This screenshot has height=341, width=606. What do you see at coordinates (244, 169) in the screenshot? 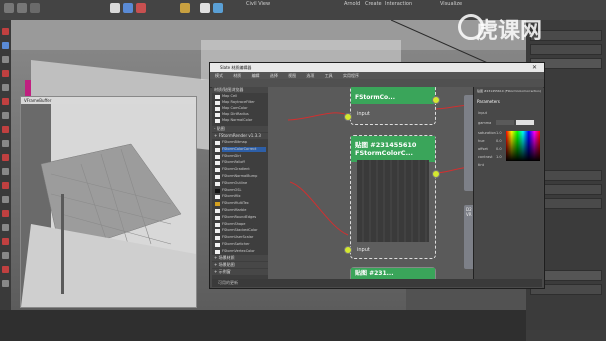
I see `browser-item: FStormGradient` at bounding box center [244, 169].